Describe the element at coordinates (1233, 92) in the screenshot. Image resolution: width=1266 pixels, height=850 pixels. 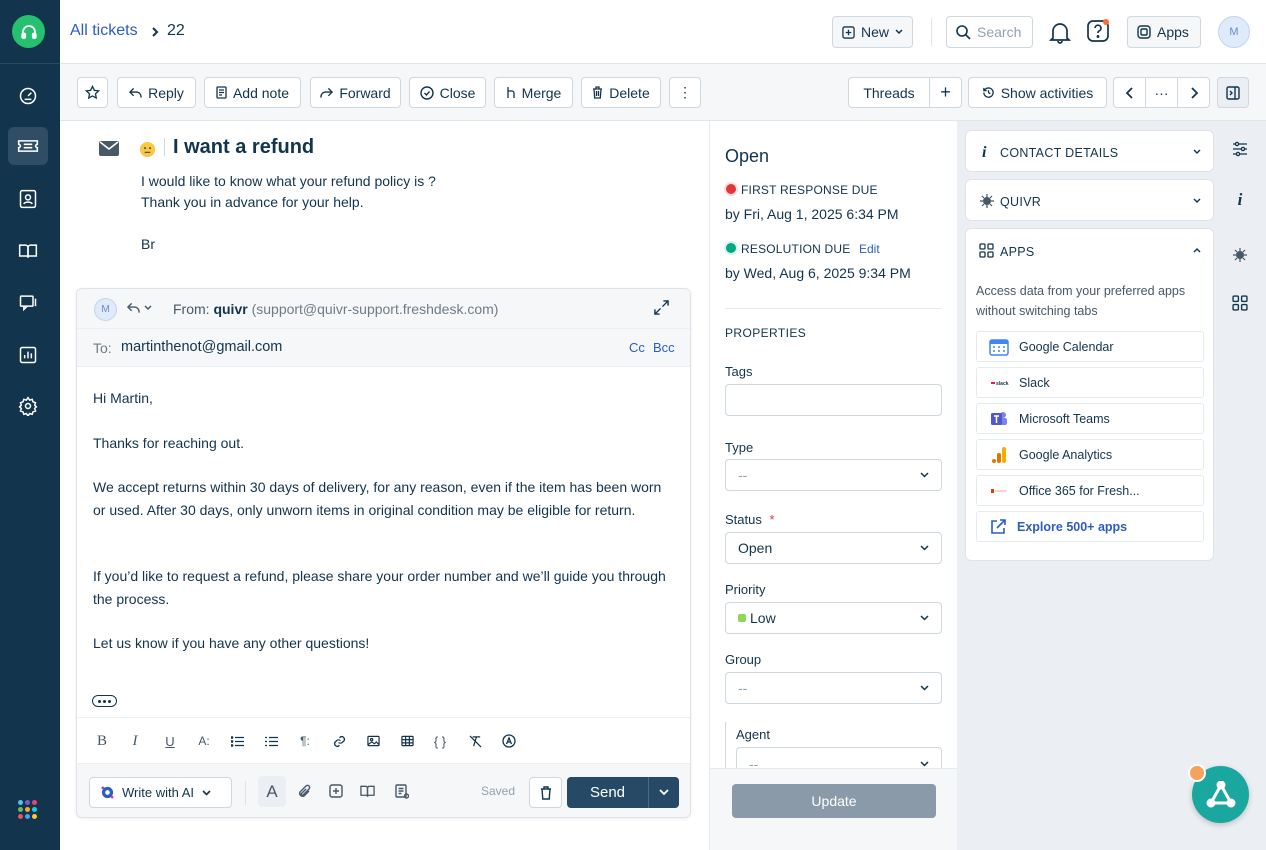
I see `toggle-sidebar-button` at that location.